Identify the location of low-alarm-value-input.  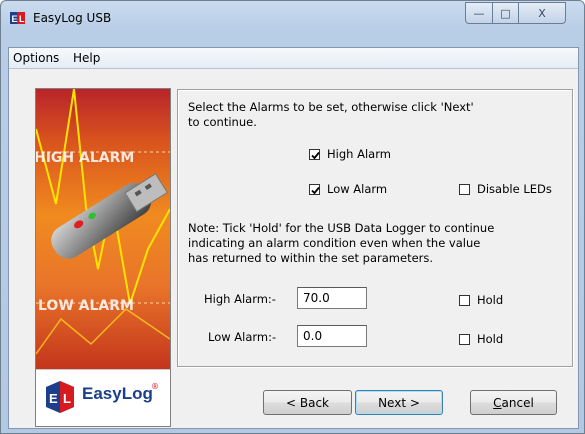
(332, 336).